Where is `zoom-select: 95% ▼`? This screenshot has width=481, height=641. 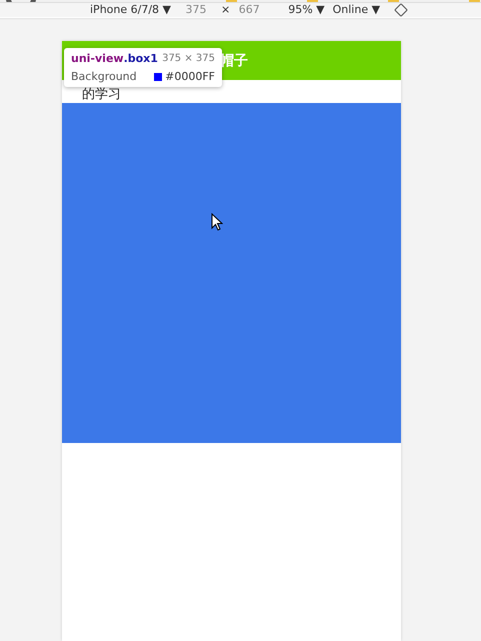
zoom-select: 95% ▼ is located at coordinates (306, 9).